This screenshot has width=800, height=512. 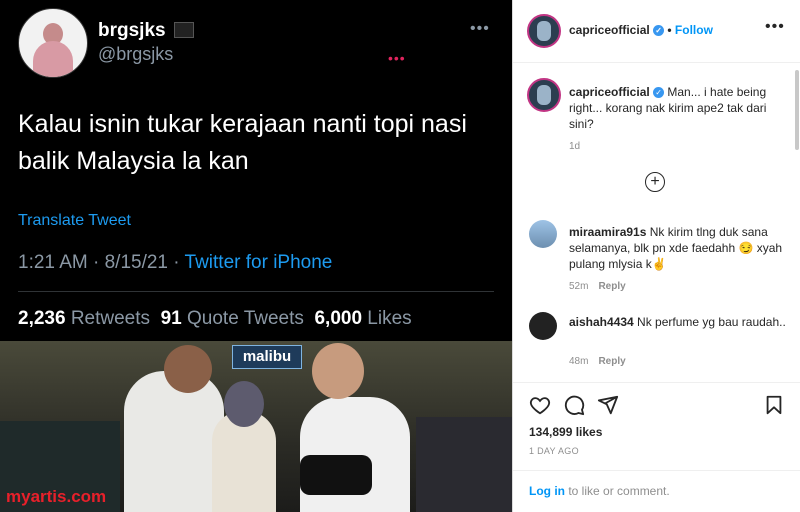 I want to click on likes-count: 6,000, so click(x=338, y=318).